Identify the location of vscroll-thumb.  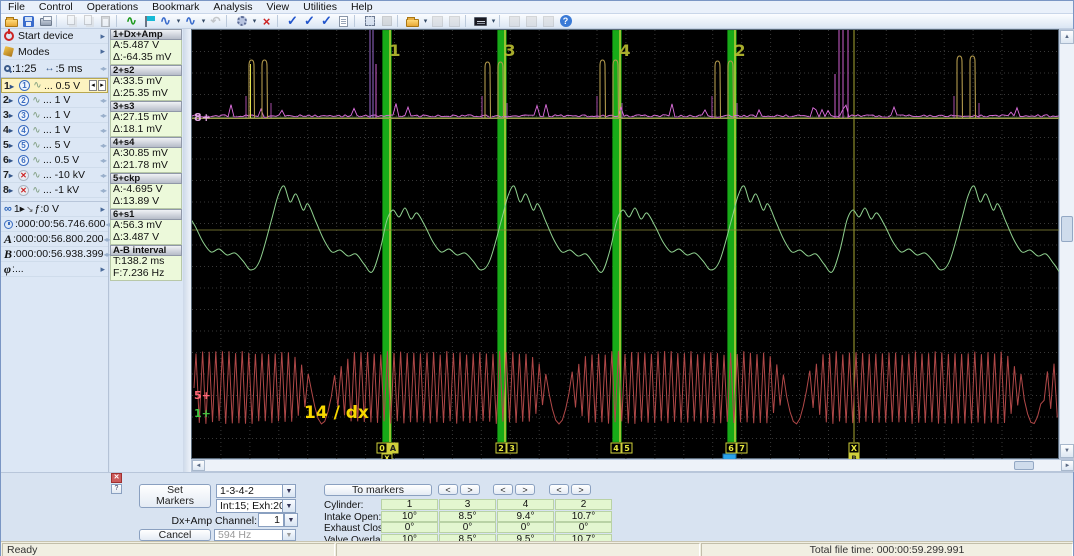
(1067, 229).